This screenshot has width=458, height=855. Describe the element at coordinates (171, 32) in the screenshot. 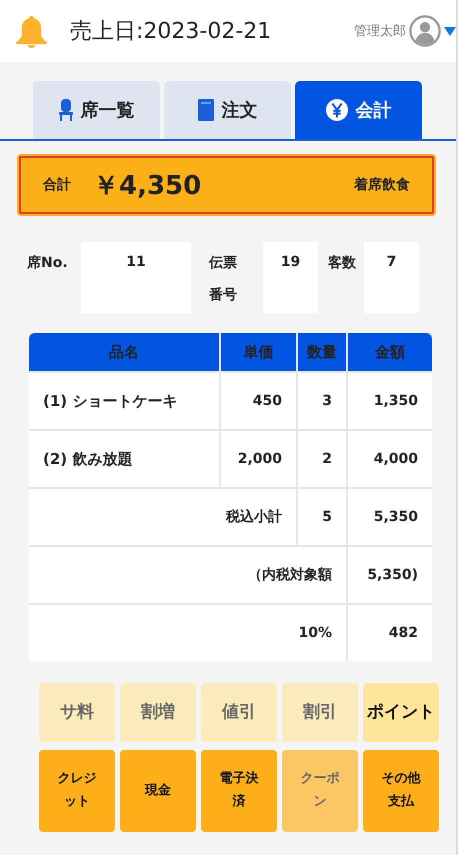

I see `sales-date-title: 売上日:2023-02-21` at that location.